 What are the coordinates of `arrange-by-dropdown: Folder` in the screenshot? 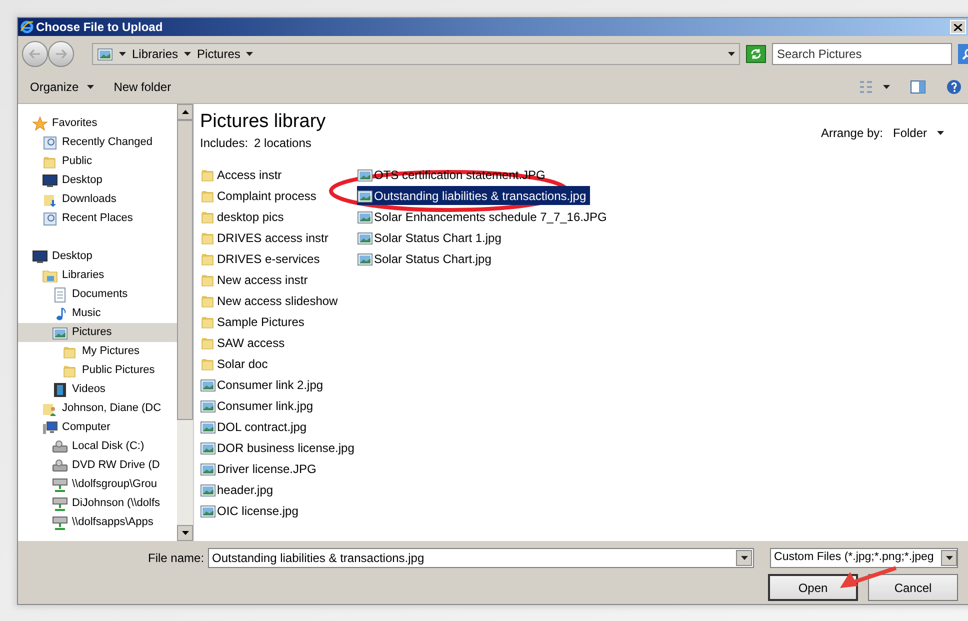 It's located at (918, 133).